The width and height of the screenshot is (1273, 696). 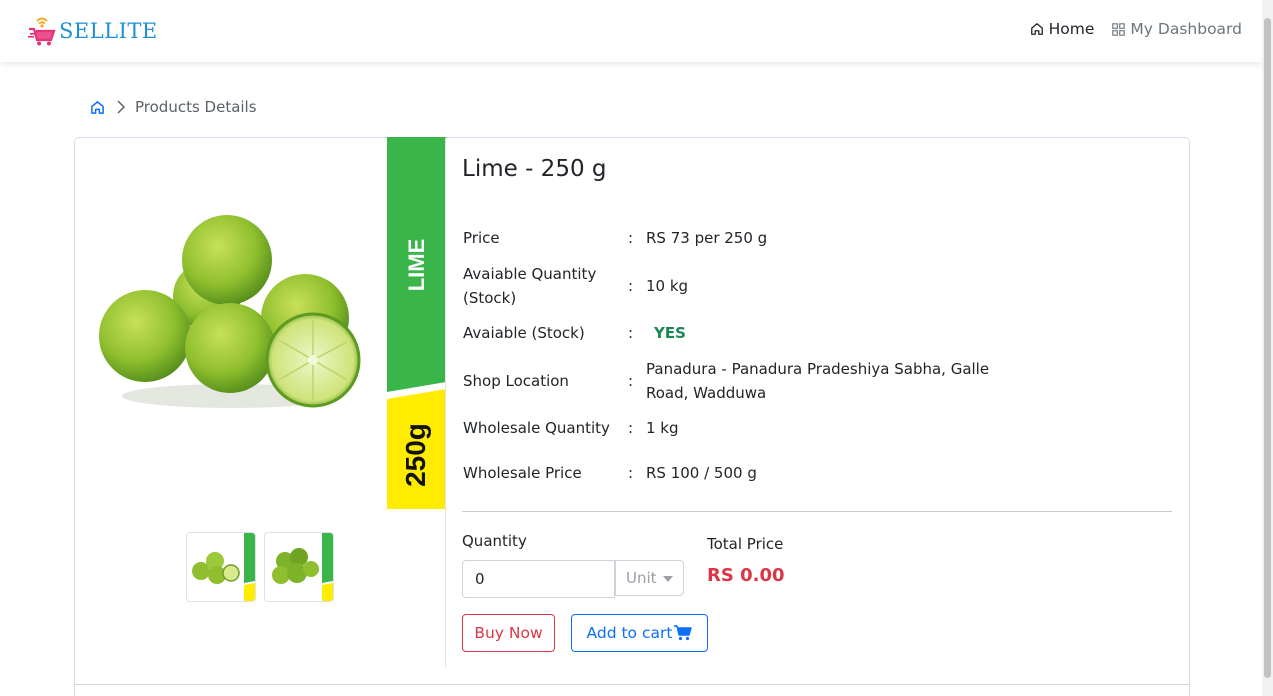 What do you see at coordinates (108, 31) in the screenshot?
I see `brand-name: SELLITE` at bounding box center [108, 31].